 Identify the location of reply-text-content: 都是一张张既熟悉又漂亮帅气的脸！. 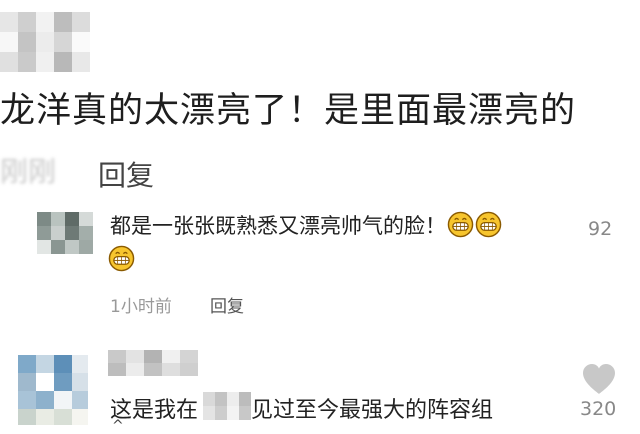
(278, 226).